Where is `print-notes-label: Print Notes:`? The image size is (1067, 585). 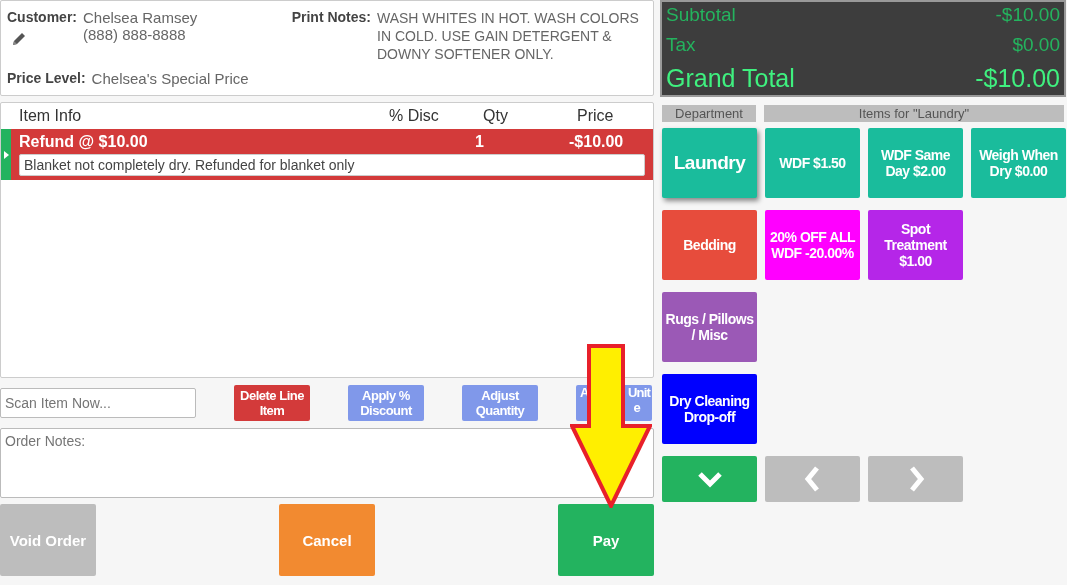 print-notes-label: Print Notes: is located at coordinates (331, 18).